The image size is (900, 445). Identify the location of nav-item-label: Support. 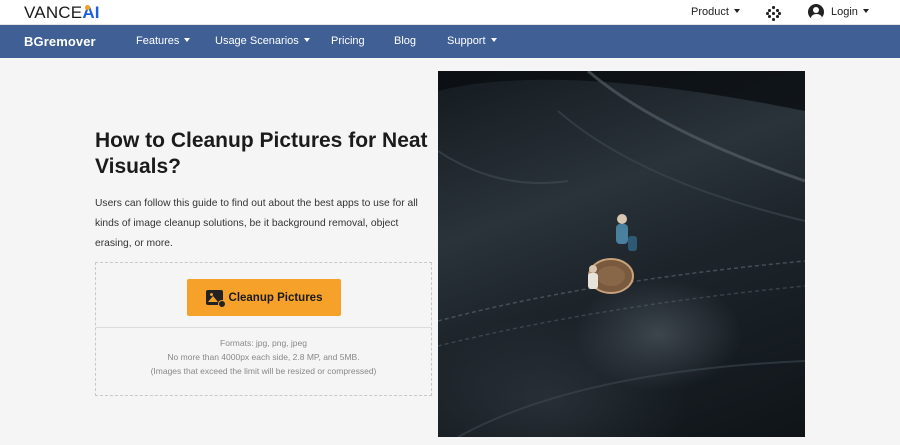
(466, 41).